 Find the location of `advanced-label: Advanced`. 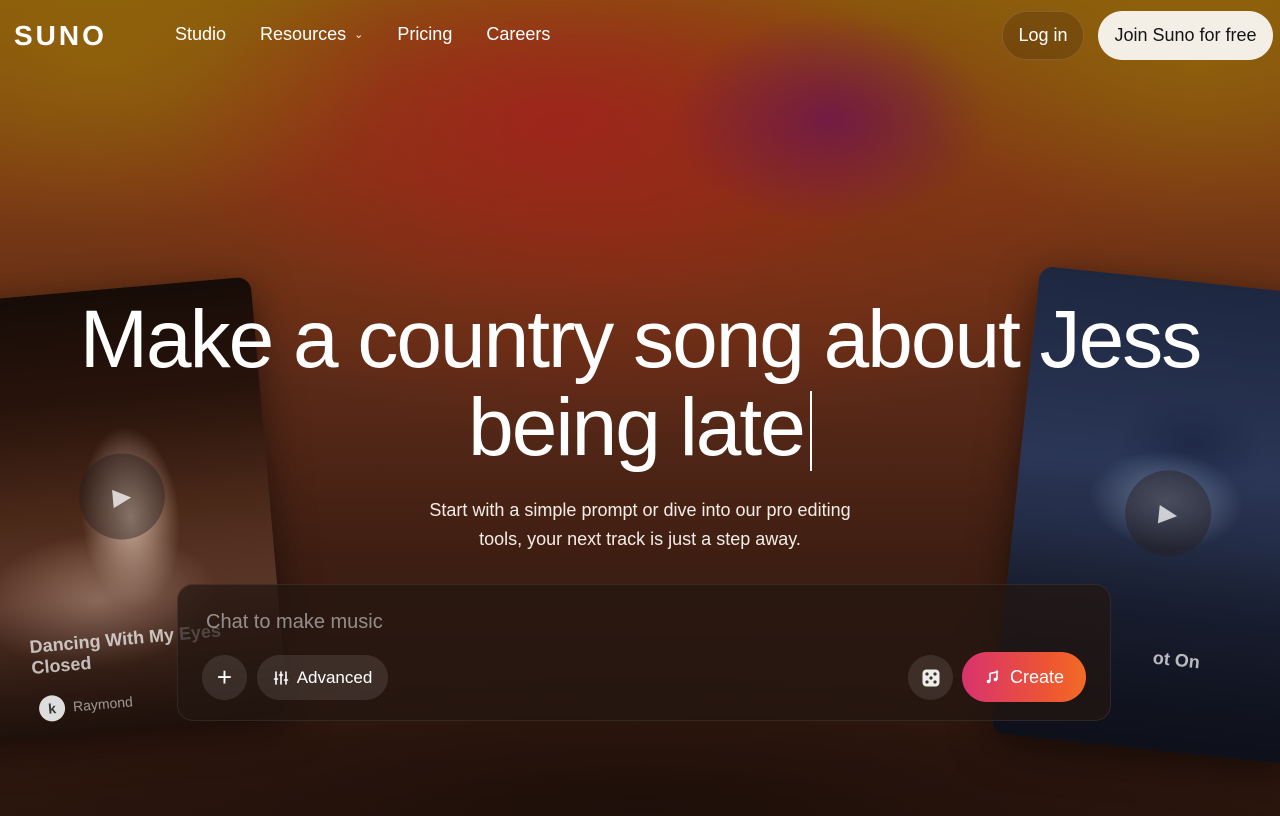

advanced-label: Advanced is located at coordinates (334, 677).